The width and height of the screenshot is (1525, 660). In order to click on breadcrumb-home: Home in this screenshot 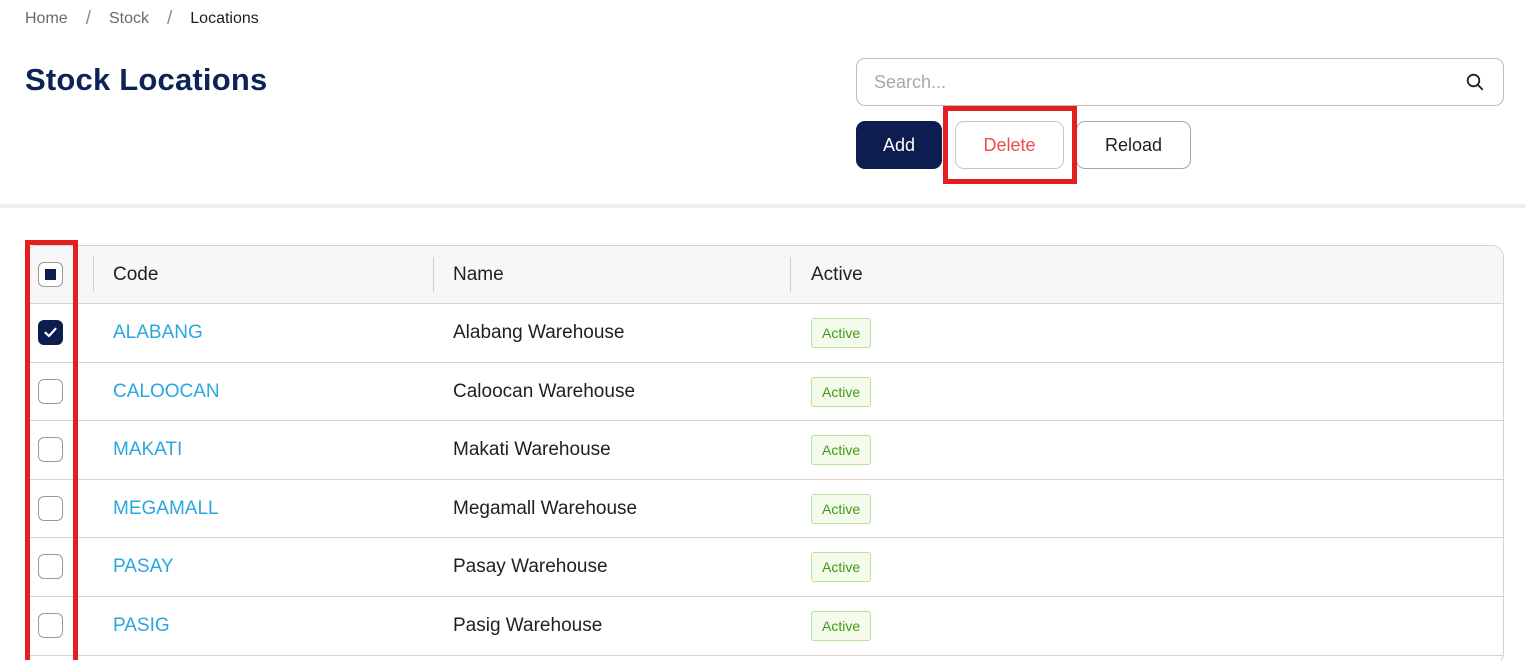, I will do `click(46, 19)`.